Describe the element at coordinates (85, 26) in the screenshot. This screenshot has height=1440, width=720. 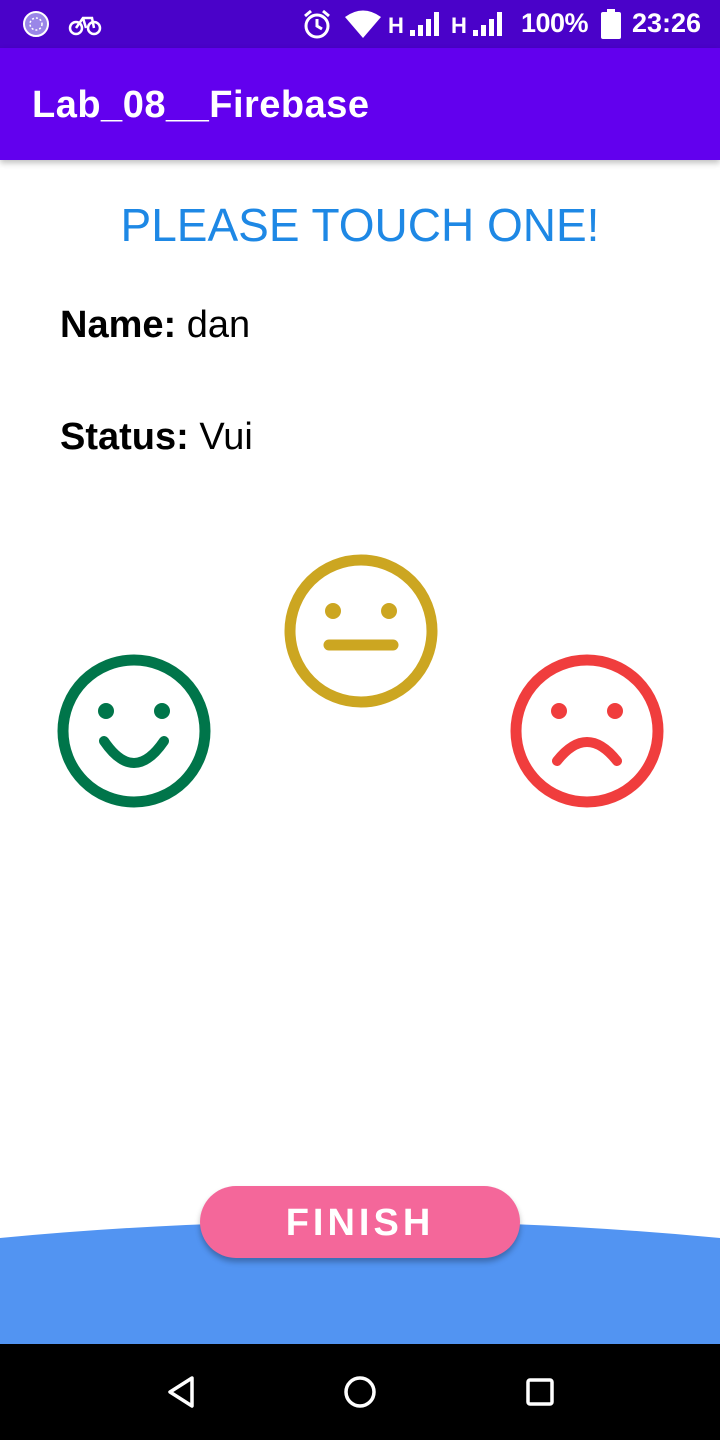
I see `bike-icon` at that location.